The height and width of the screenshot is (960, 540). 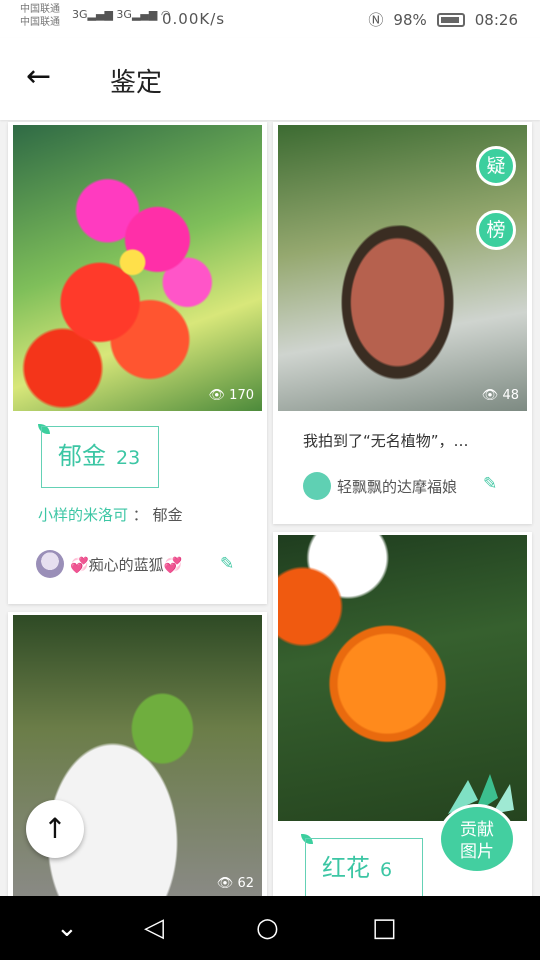 I want to click on page-title: 鉴定, so click(x=136, y=83).